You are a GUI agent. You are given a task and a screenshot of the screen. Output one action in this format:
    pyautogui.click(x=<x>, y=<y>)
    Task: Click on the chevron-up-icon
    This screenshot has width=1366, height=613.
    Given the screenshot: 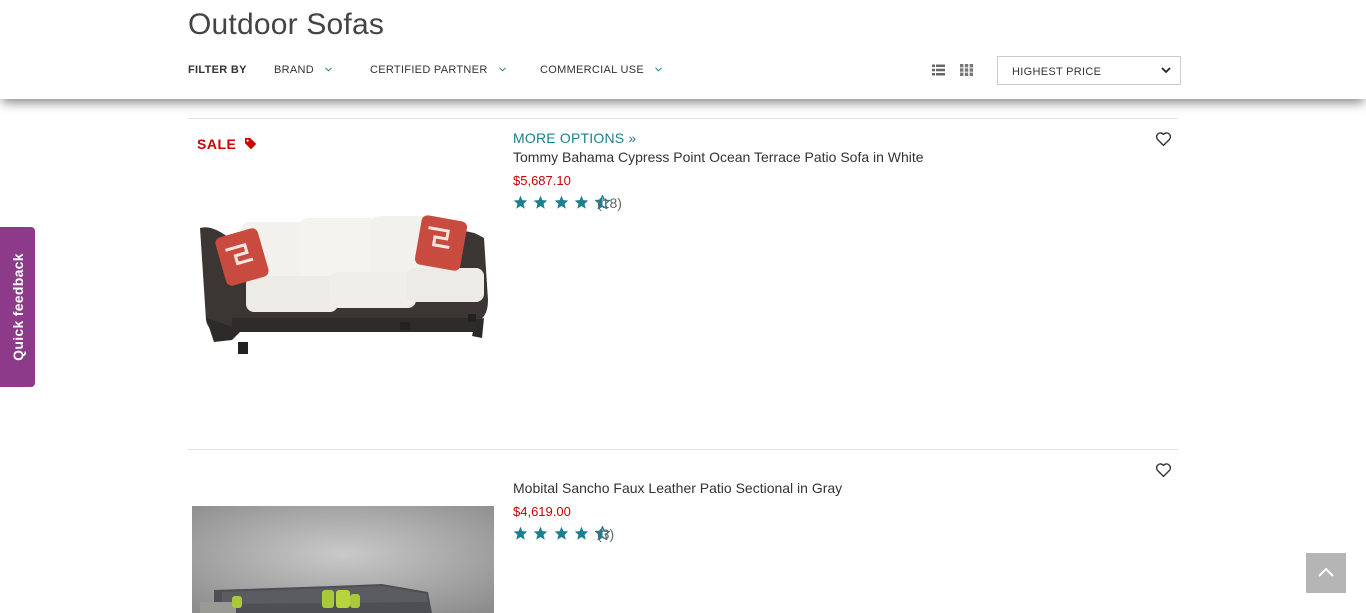 What is the action you would take?
    pyautogui.click(x=1326, y=572)
    